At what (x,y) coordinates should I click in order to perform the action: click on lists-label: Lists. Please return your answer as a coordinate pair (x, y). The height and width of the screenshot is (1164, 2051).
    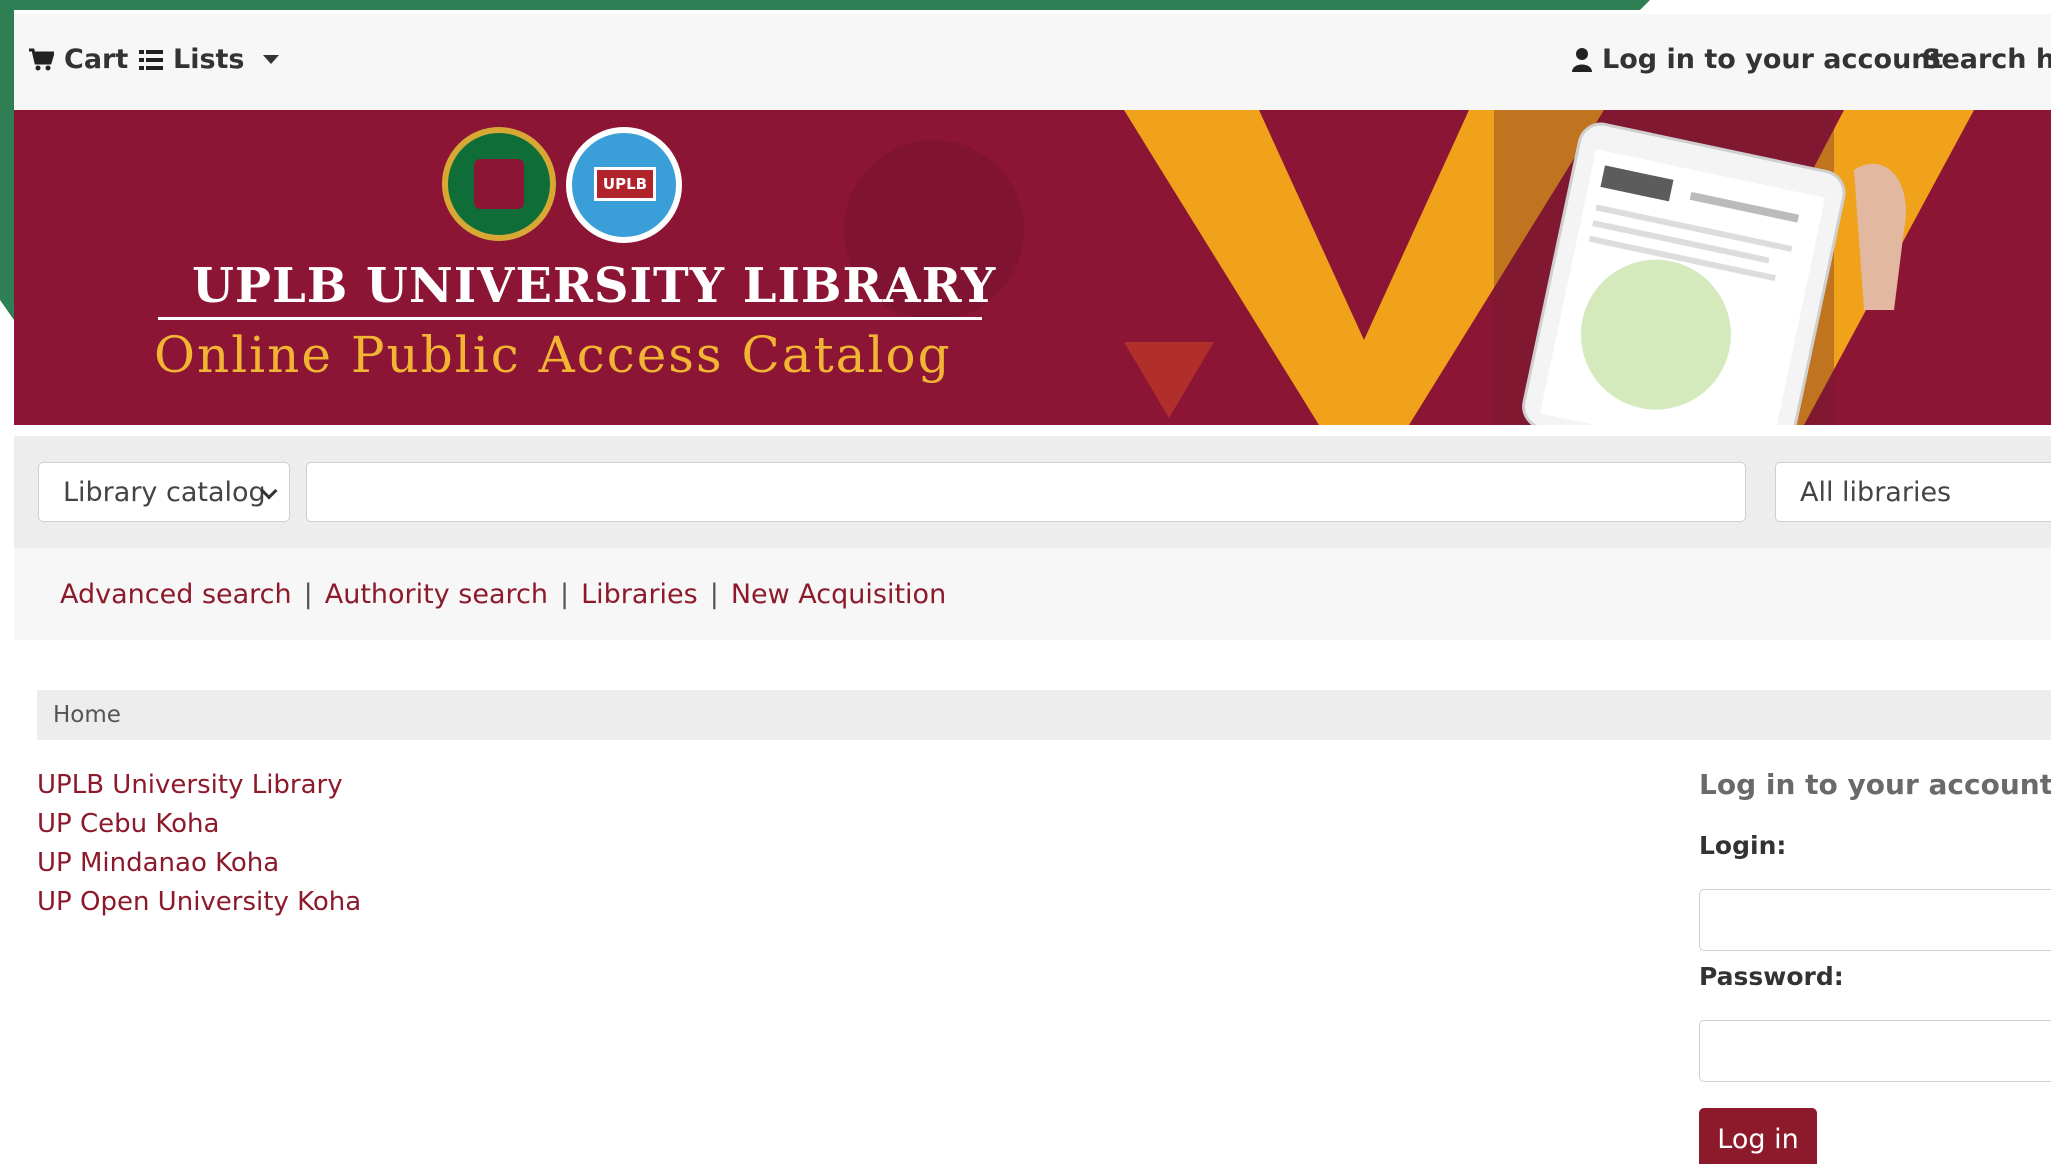
    Looking at the image, I should click on (209, 59).